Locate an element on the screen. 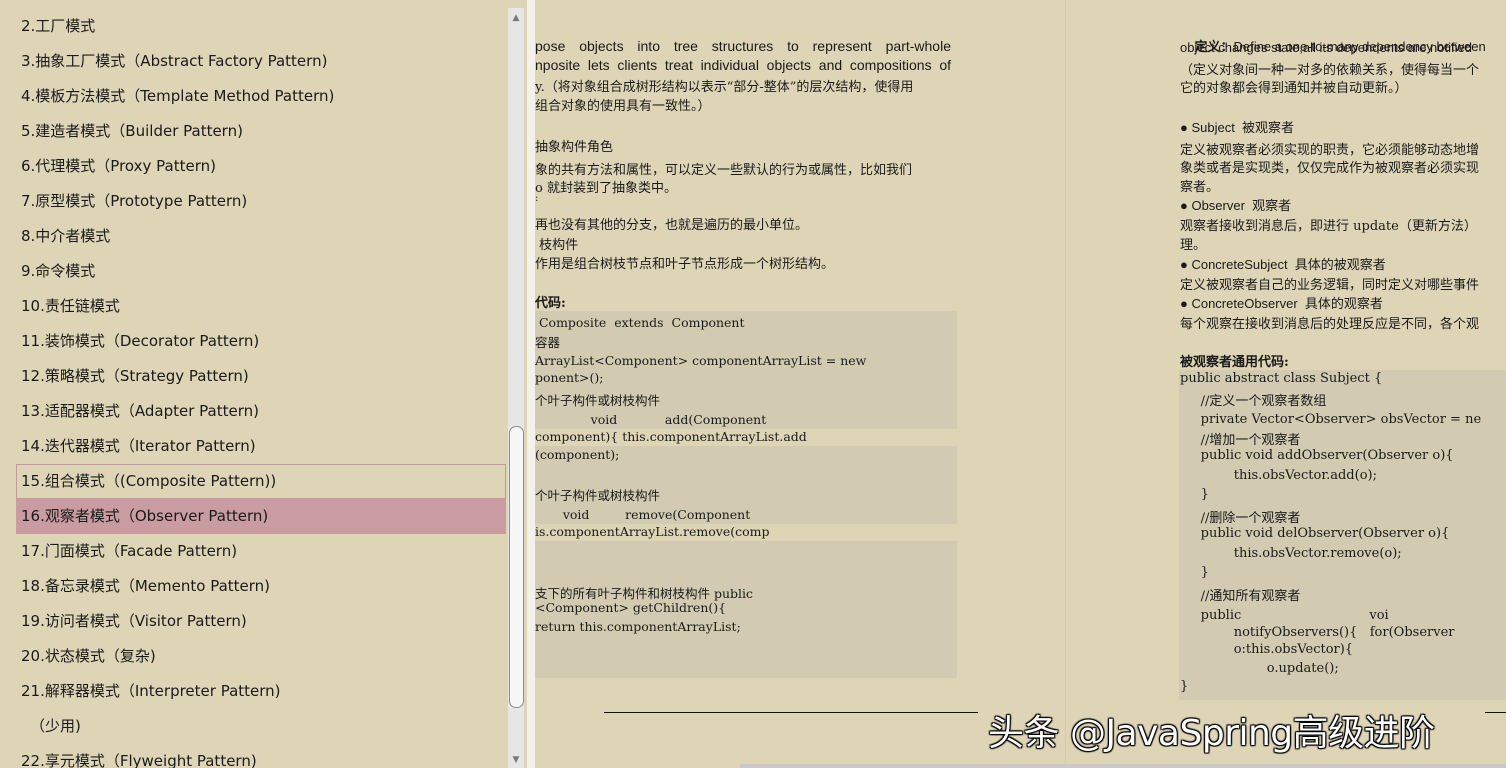 Image resolution: width=1506 pixels, height=768 pixels. code-line: void add(Component is located at coordinates (651, 419).